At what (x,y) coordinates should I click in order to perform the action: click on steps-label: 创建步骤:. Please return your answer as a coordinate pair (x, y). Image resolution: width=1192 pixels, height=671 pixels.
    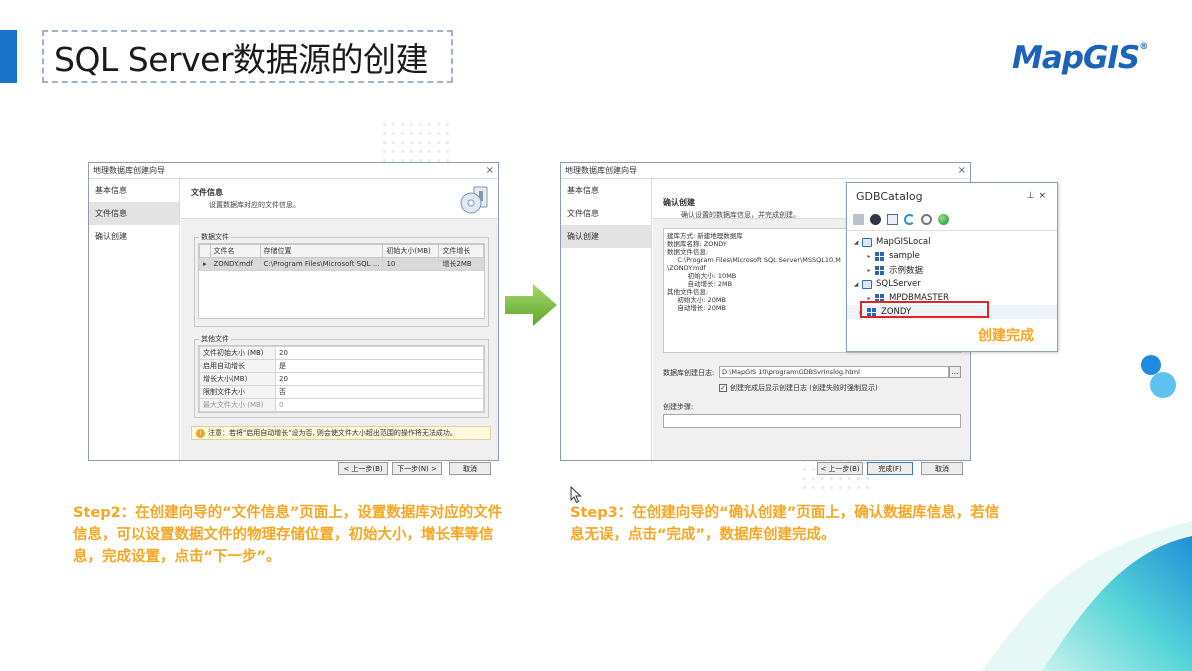
    Looking at the image, I should click on (678, 407).